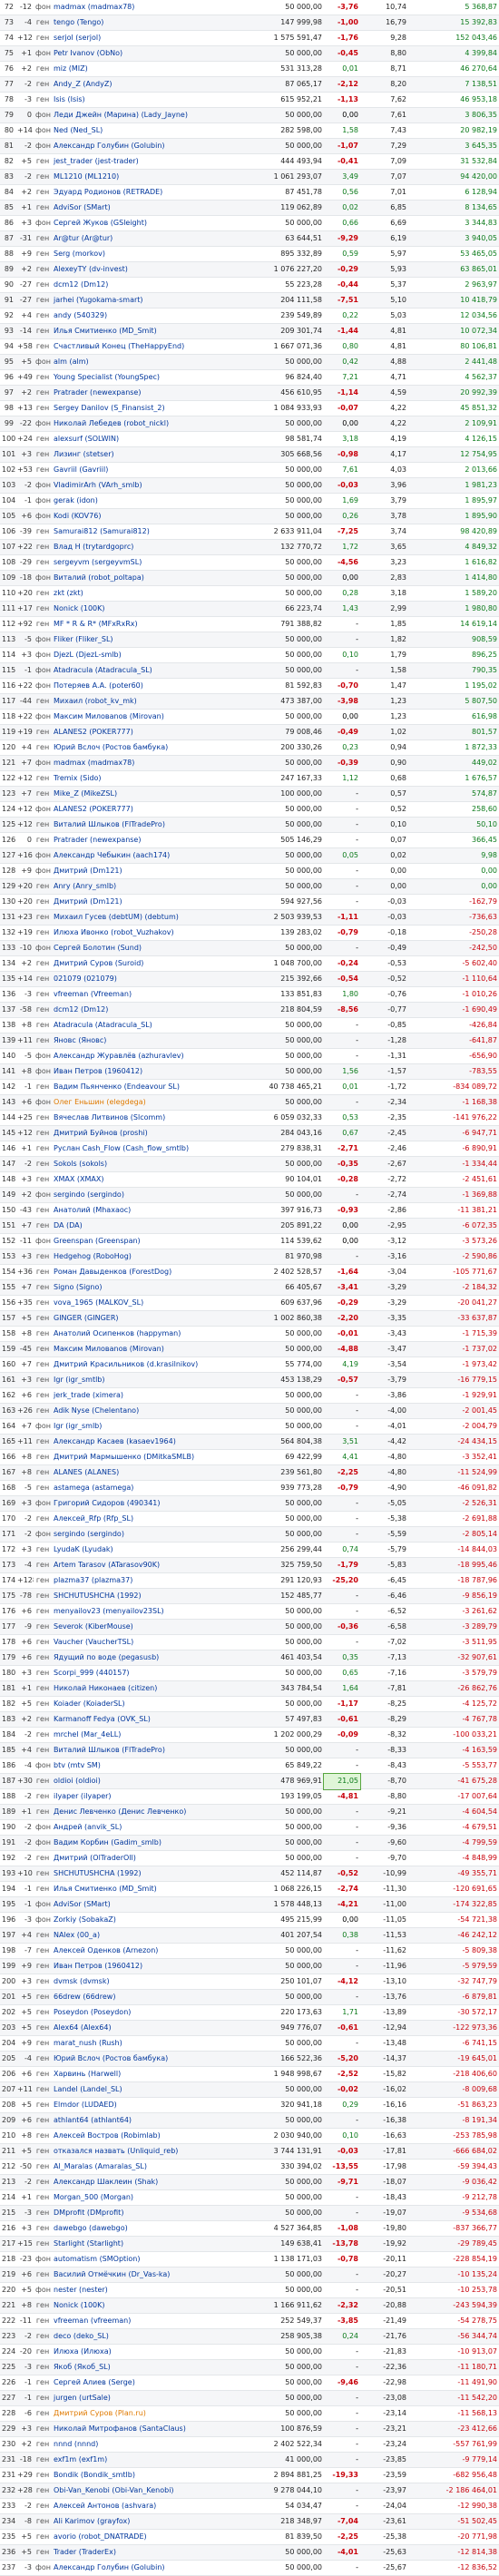  I want to click on participant-name-cell: Влад H (trytardgoprc), so click(142, 547).